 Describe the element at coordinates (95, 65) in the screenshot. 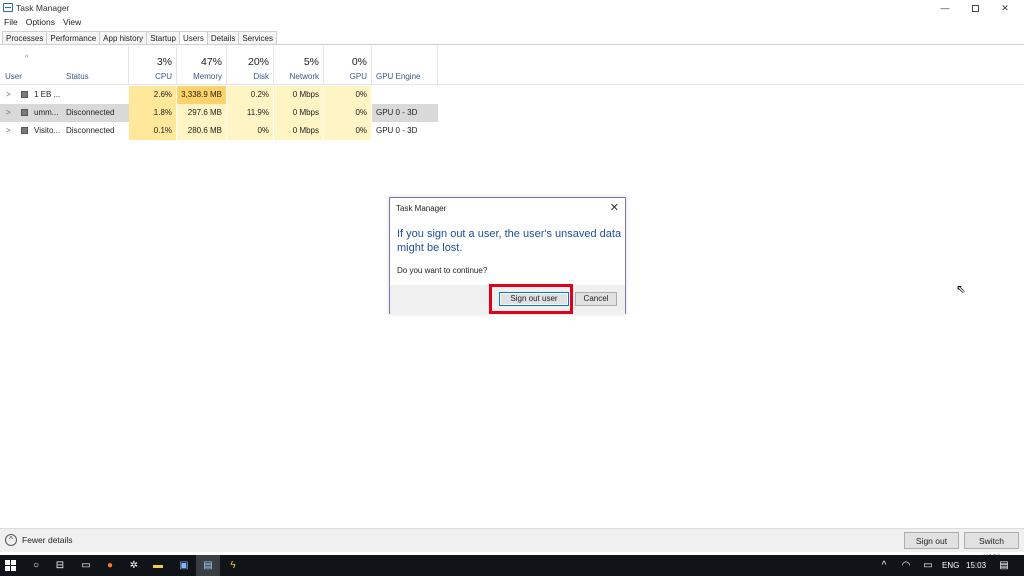

I see `column-status: Status` at that location.